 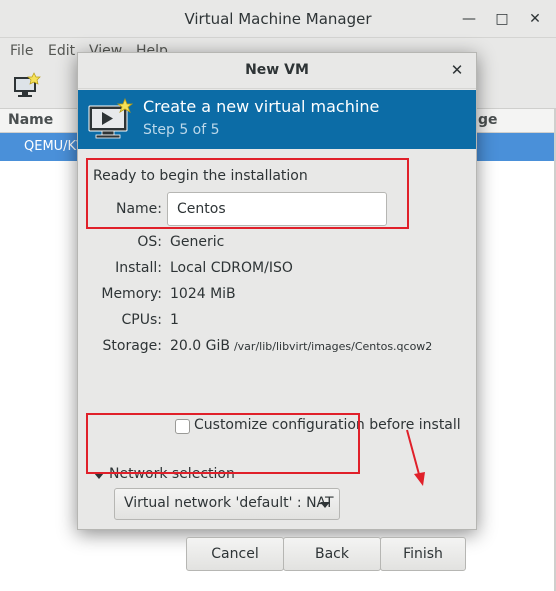 I want to click on column-name-header: Name, so click(x=30, y=120).